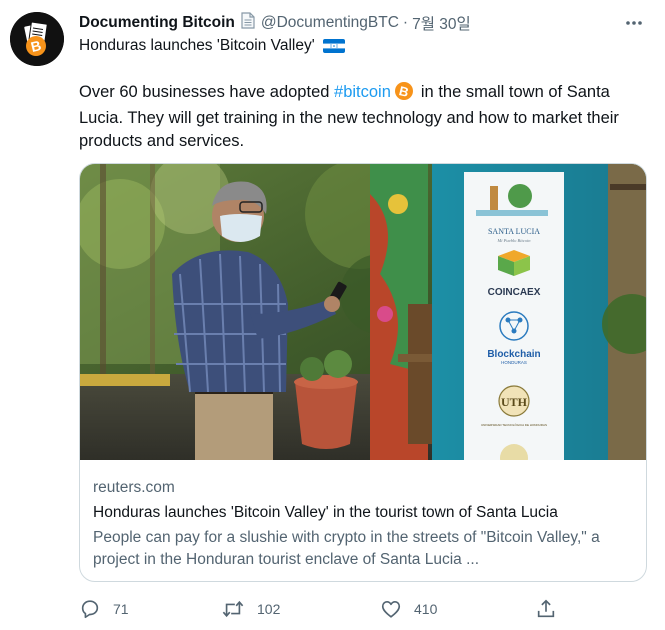  Describe the element at coordinates (514, 240) in the screenshot. I see `banner-brand-1-sub: Mi Pueblo Bitcoin` at that location.